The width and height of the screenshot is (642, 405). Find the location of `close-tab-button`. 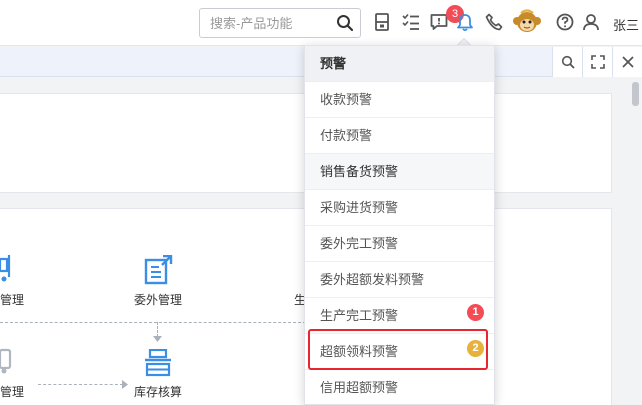

close-tab-button is located at coordinates (627, 62).